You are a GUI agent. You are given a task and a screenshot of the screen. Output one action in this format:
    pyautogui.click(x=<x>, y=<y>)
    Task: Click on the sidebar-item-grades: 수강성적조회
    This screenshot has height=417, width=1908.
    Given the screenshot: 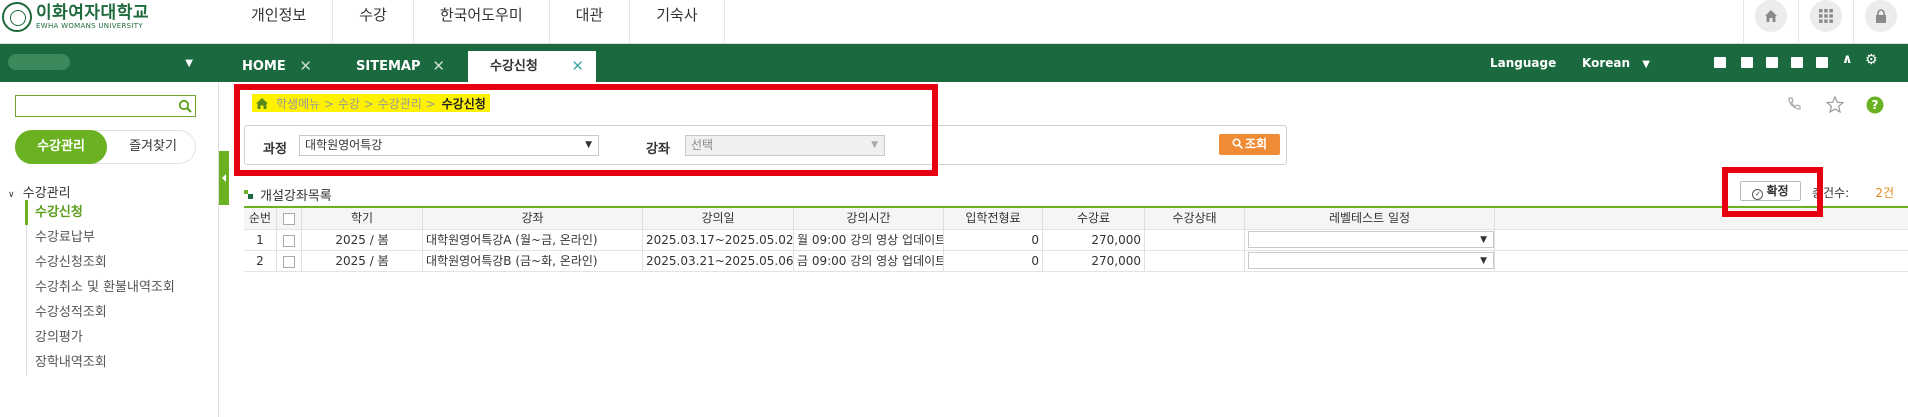 What is the action you would take?
    pyautogui.click(x=112, y=312)
    